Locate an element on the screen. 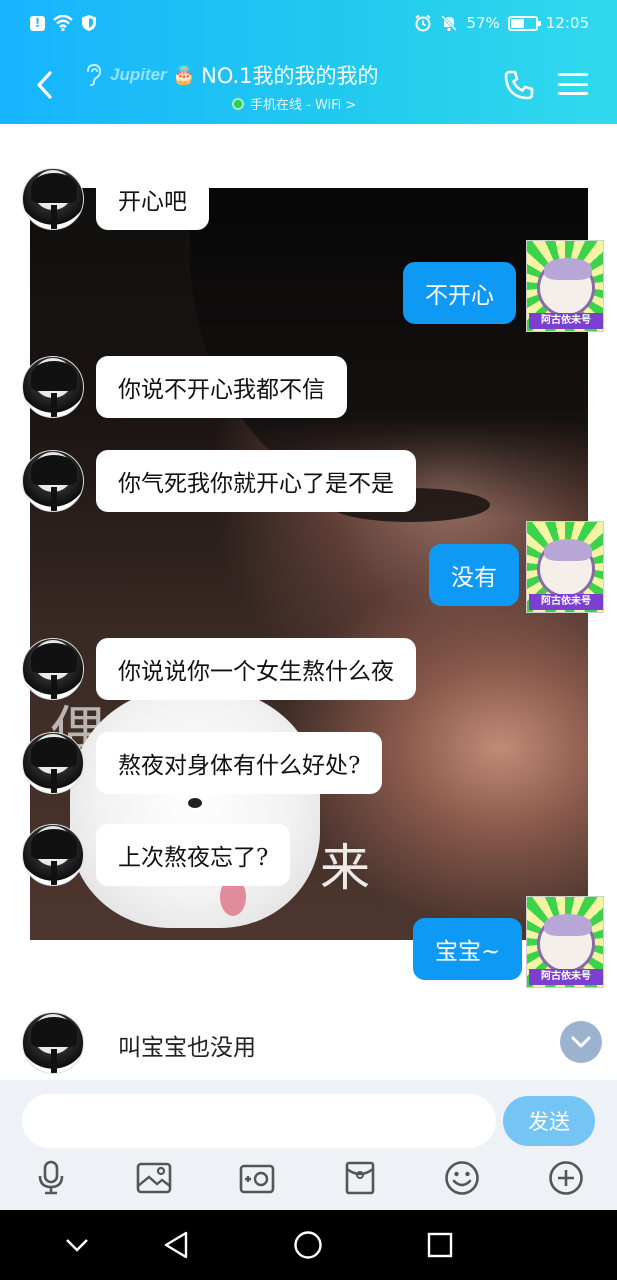  voice-button is located at coordinates (51, 1178).